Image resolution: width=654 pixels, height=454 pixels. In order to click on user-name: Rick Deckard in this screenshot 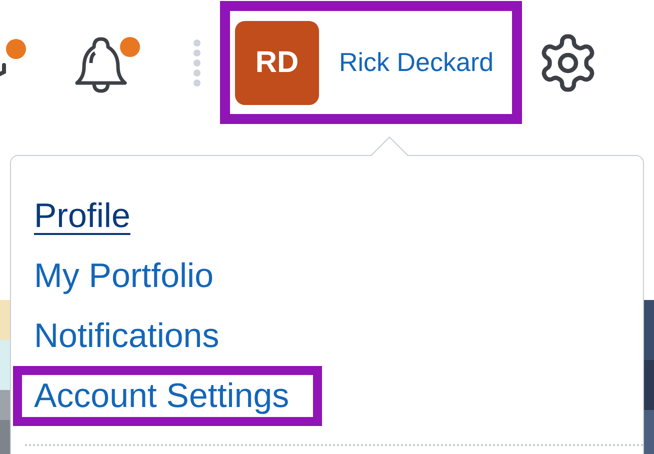, I will do `click(416, 62)`.